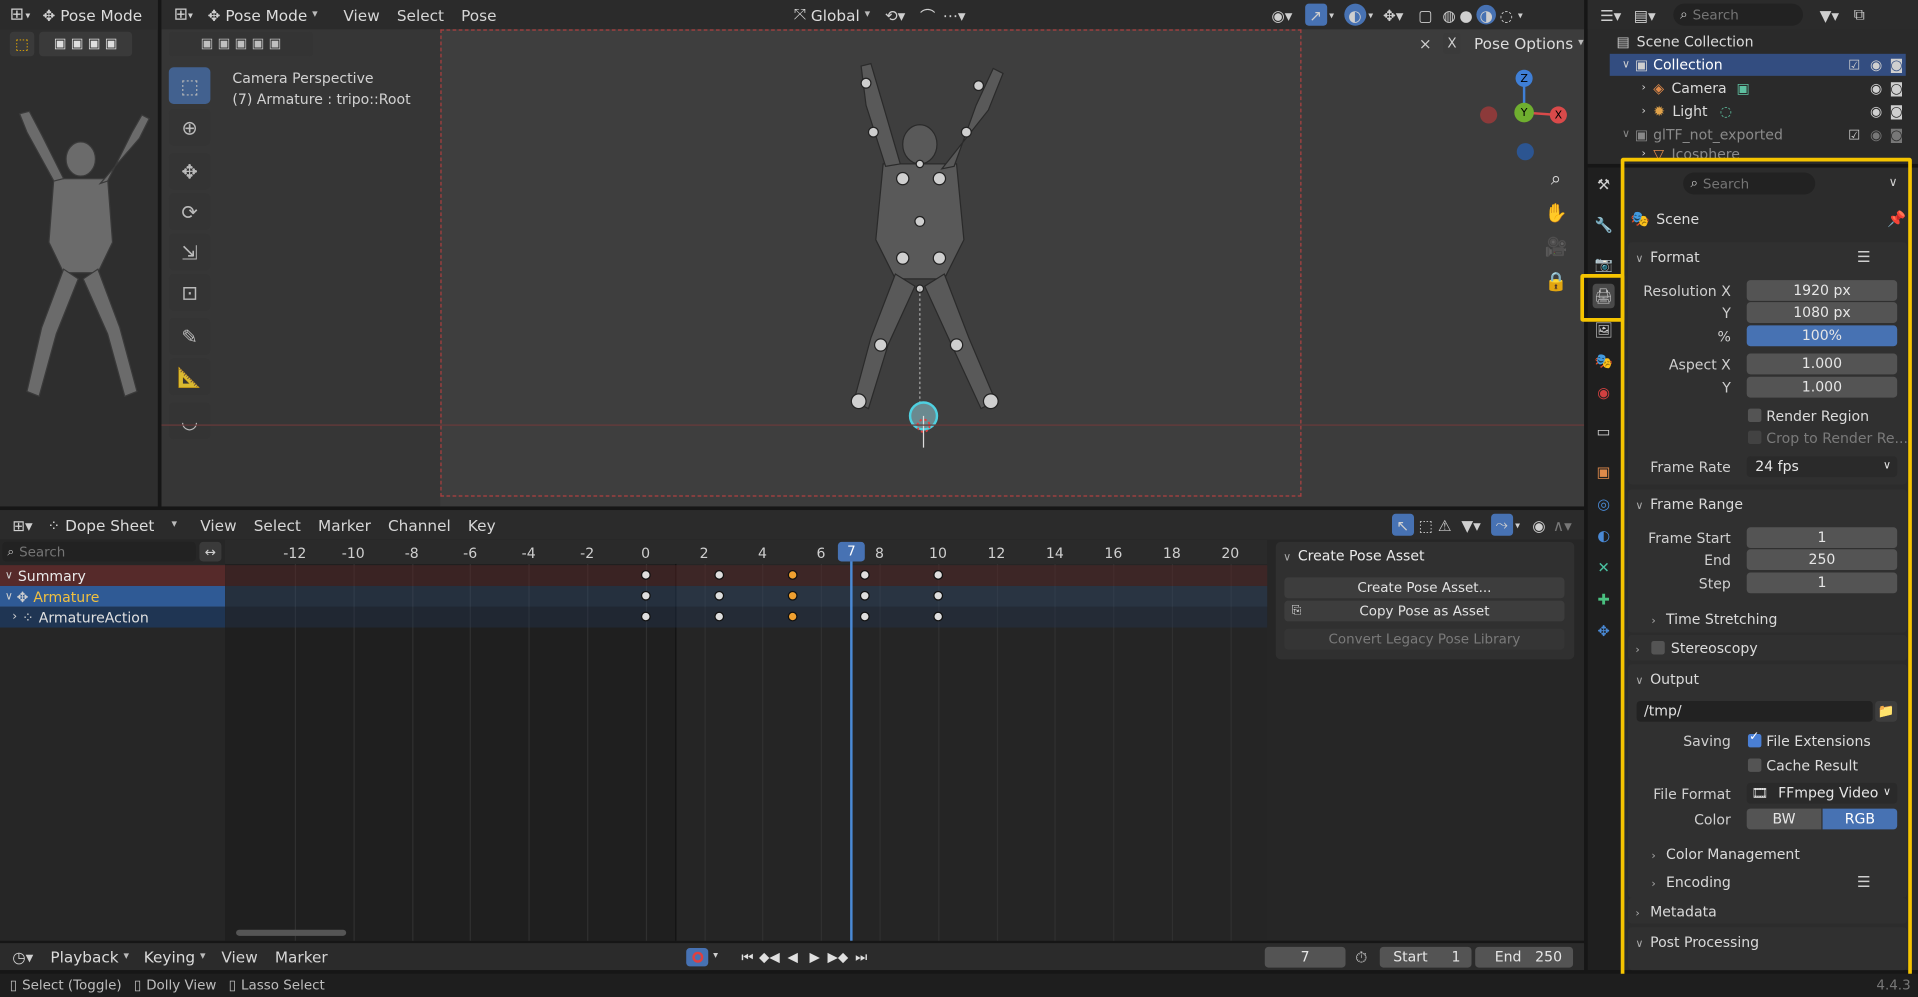  What do you see at coordinates (1524, 957) in the screenshot?
I see `end-frame-field: End 250` at bounding box center [1524, 957].